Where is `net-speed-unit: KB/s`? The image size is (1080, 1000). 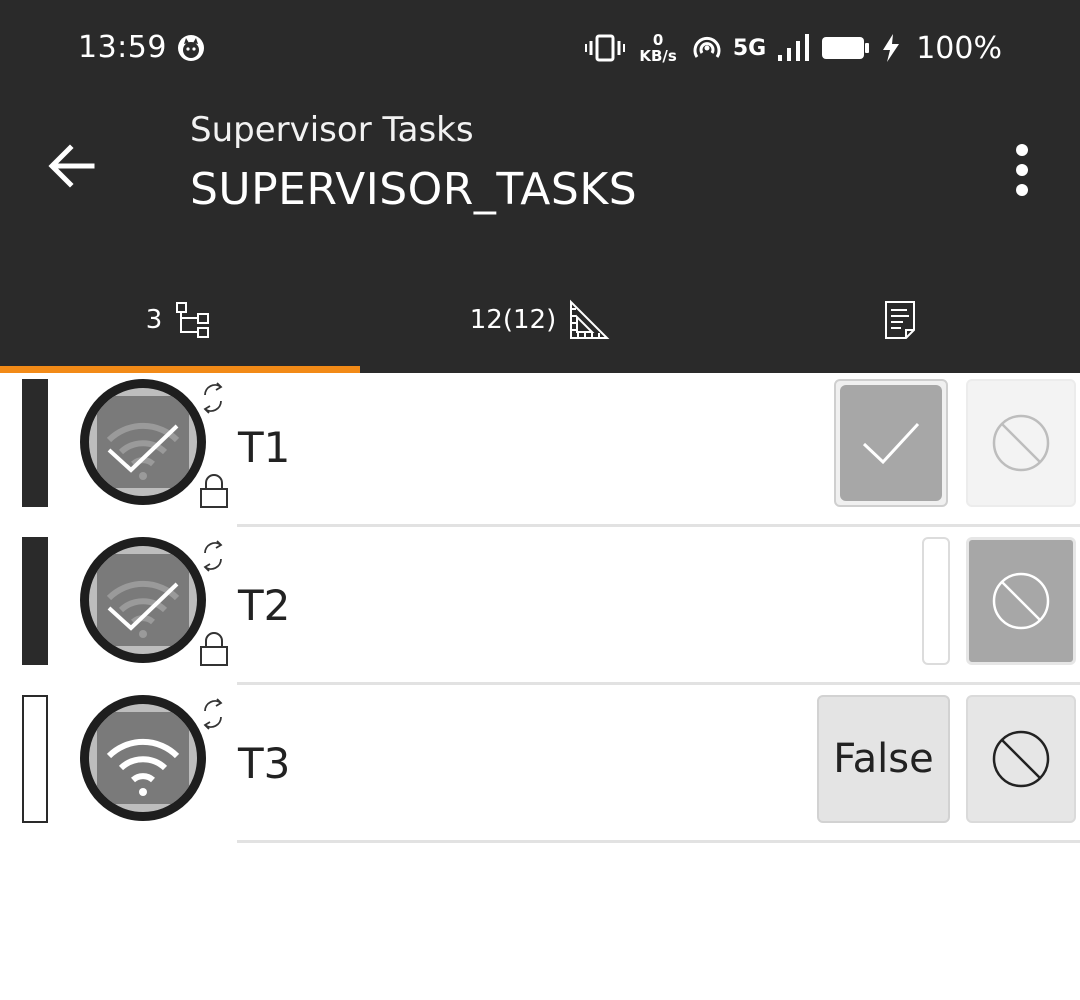
net-speed-unit: KB/s is located at coordinates (658, 56).